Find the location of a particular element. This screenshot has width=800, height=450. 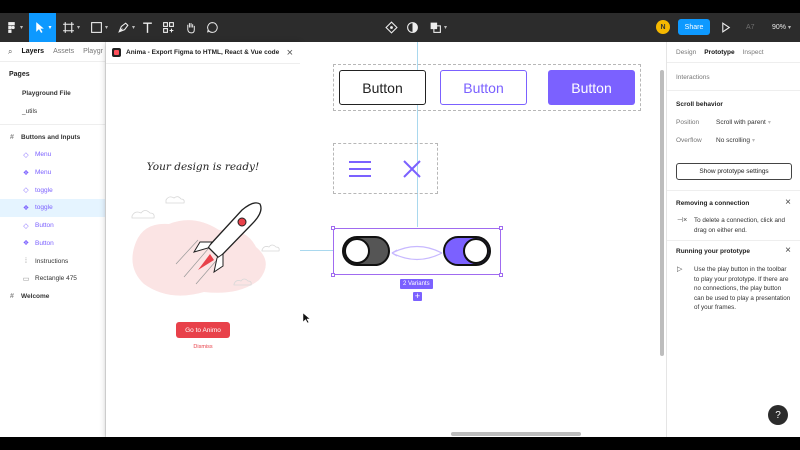

component-button is located at coordinates (391, 27).